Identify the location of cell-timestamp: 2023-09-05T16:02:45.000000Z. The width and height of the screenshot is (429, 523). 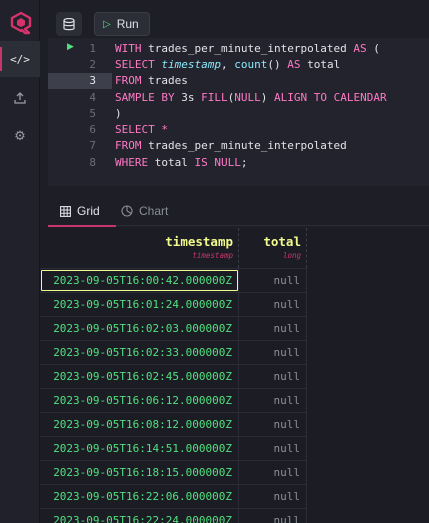
(139, 376).